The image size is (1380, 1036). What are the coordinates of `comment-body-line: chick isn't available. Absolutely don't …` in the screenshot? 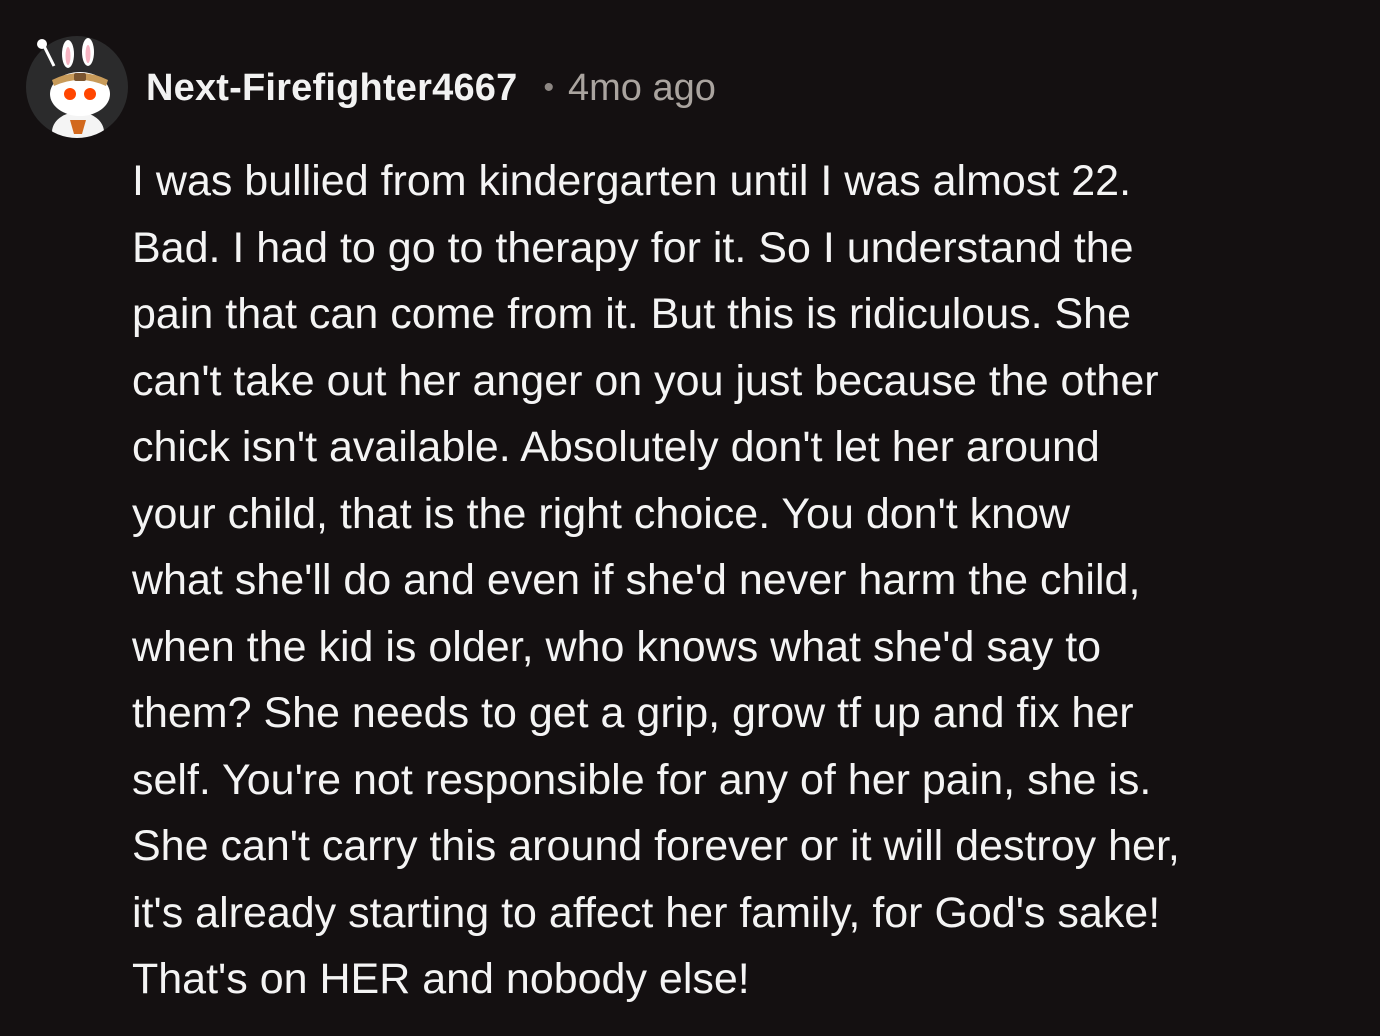 It's located at (616, 447).